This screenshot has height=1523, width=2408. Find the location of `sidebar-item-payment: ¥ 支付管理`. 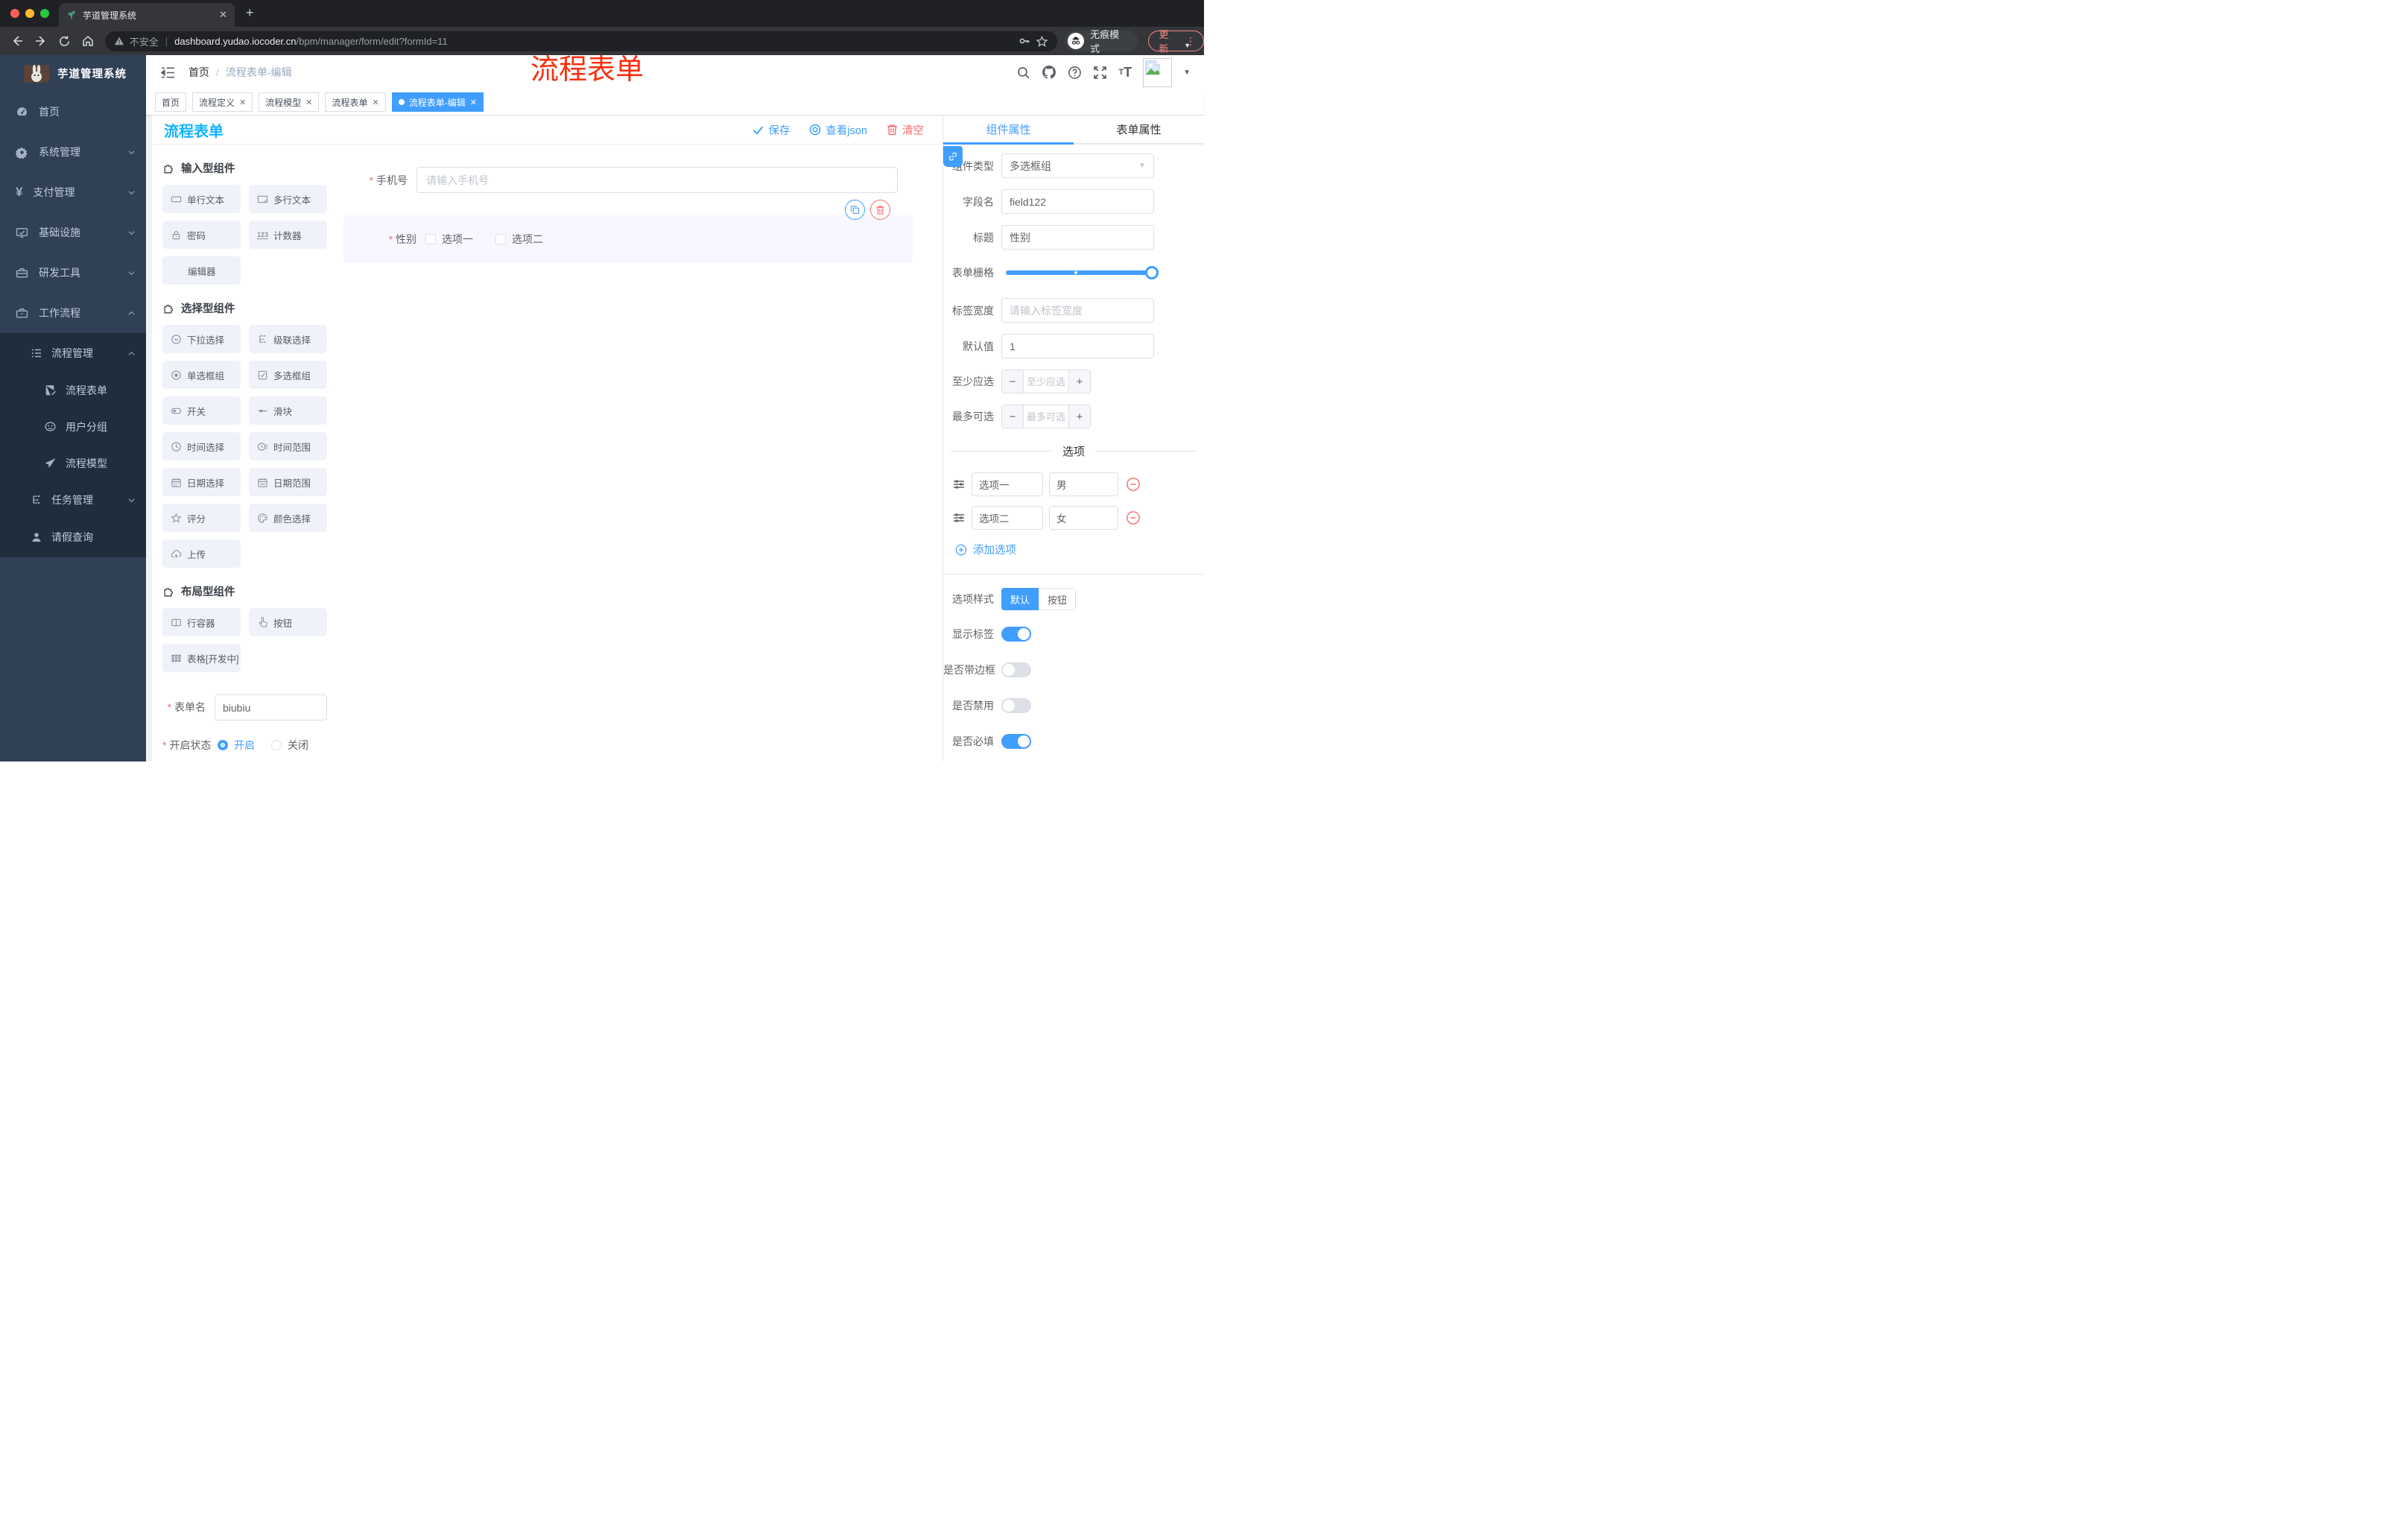

sidebar-item-payment: ¥ 支付管理 is located at coordinates (73, 192).